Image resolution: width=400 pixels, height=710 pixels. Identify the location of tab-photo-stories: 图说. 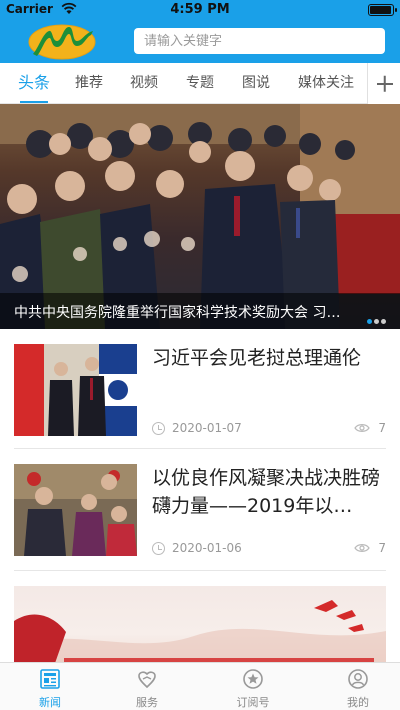
(256, 83).